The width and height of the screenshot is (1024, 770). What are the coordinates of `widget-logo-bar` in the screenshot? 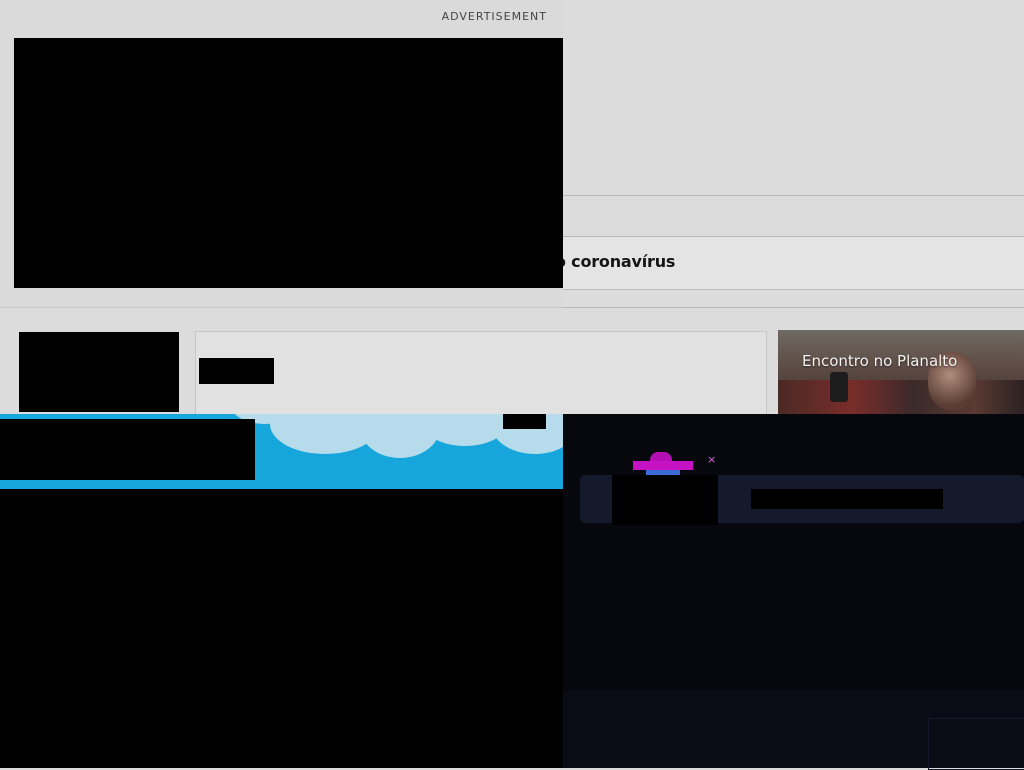 It's located at (663, 465).